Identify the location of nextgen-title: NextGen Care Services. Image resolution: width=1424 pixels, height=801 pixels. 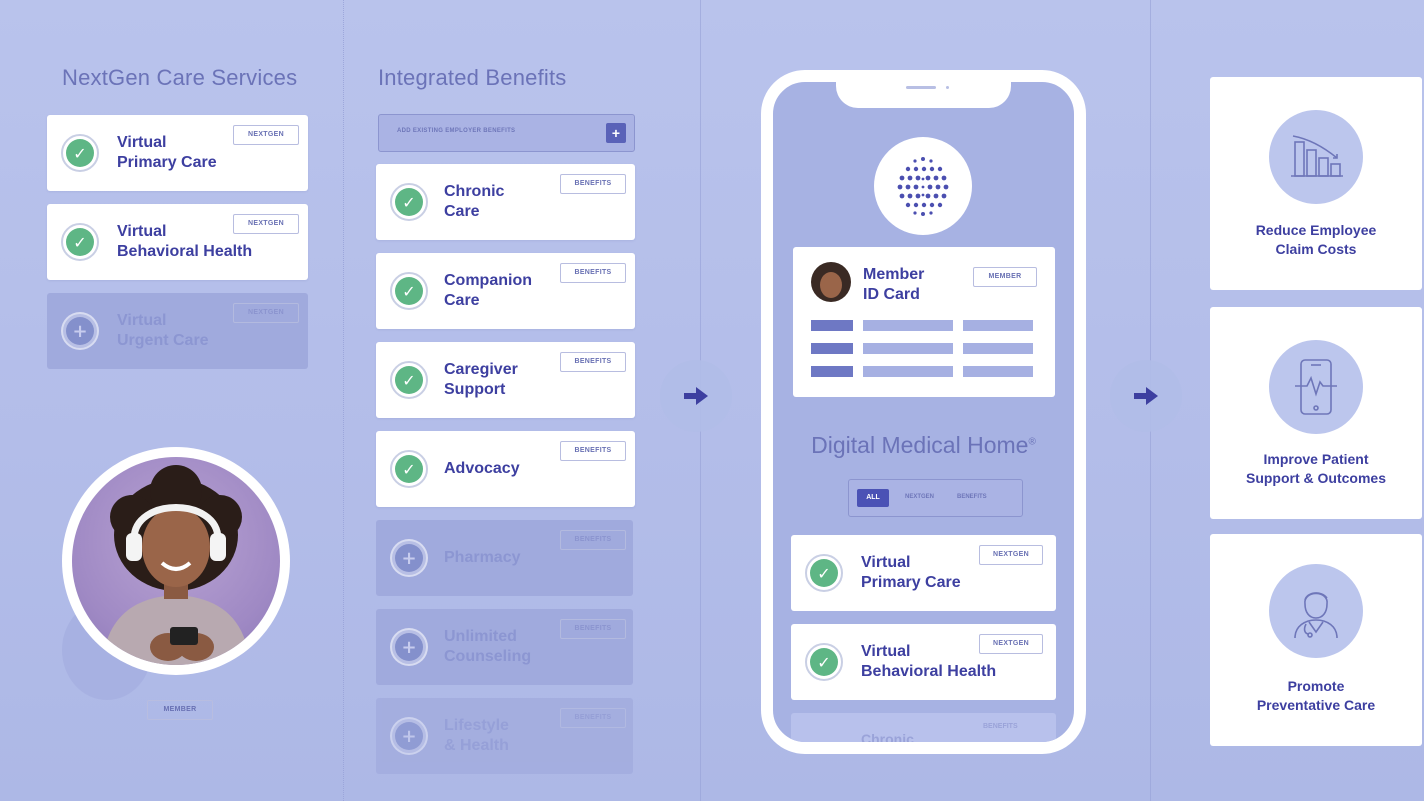
(180, 77).